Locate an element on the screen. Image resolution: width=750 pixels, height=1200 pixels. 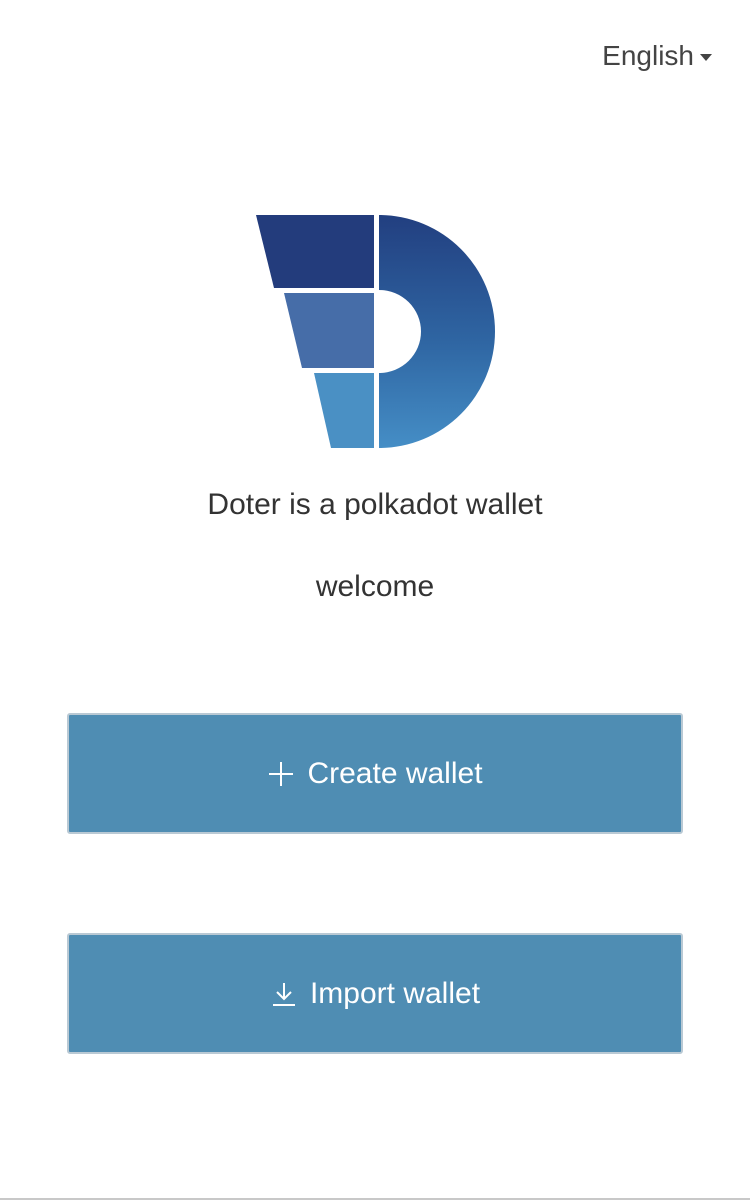
create-wallet-label: Create wallet is located at coordinates (395, 773).